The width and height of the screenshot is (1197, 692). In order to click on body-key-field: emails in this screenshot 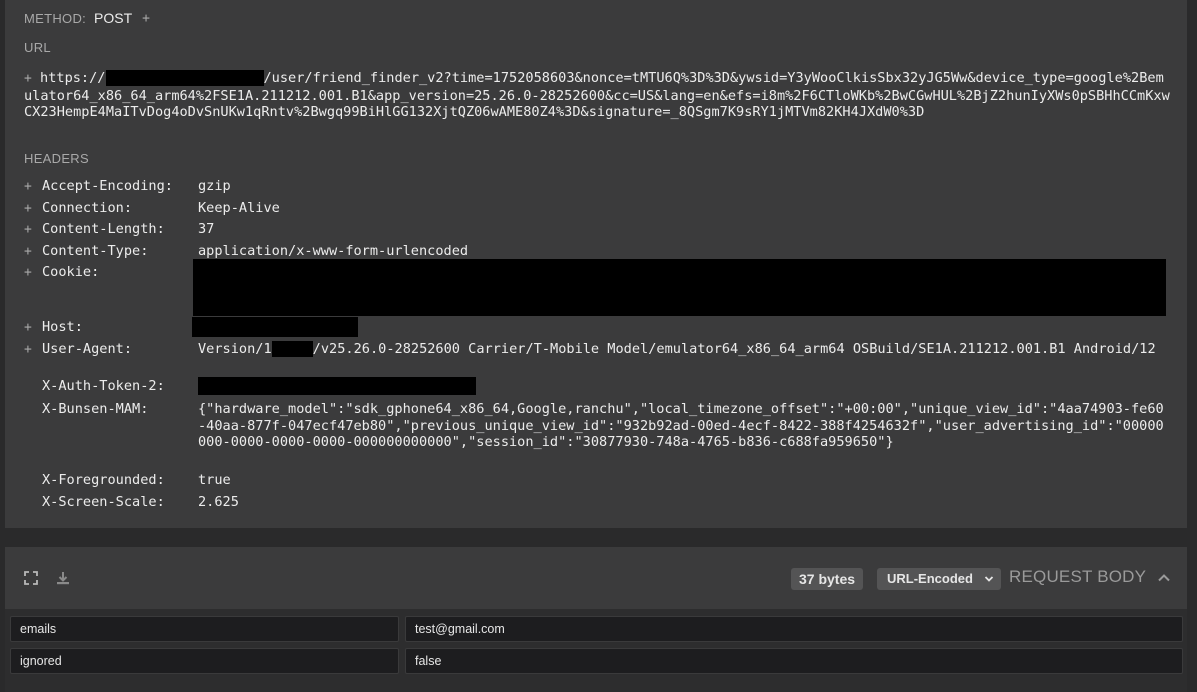, I will do `click(204, 629)`.